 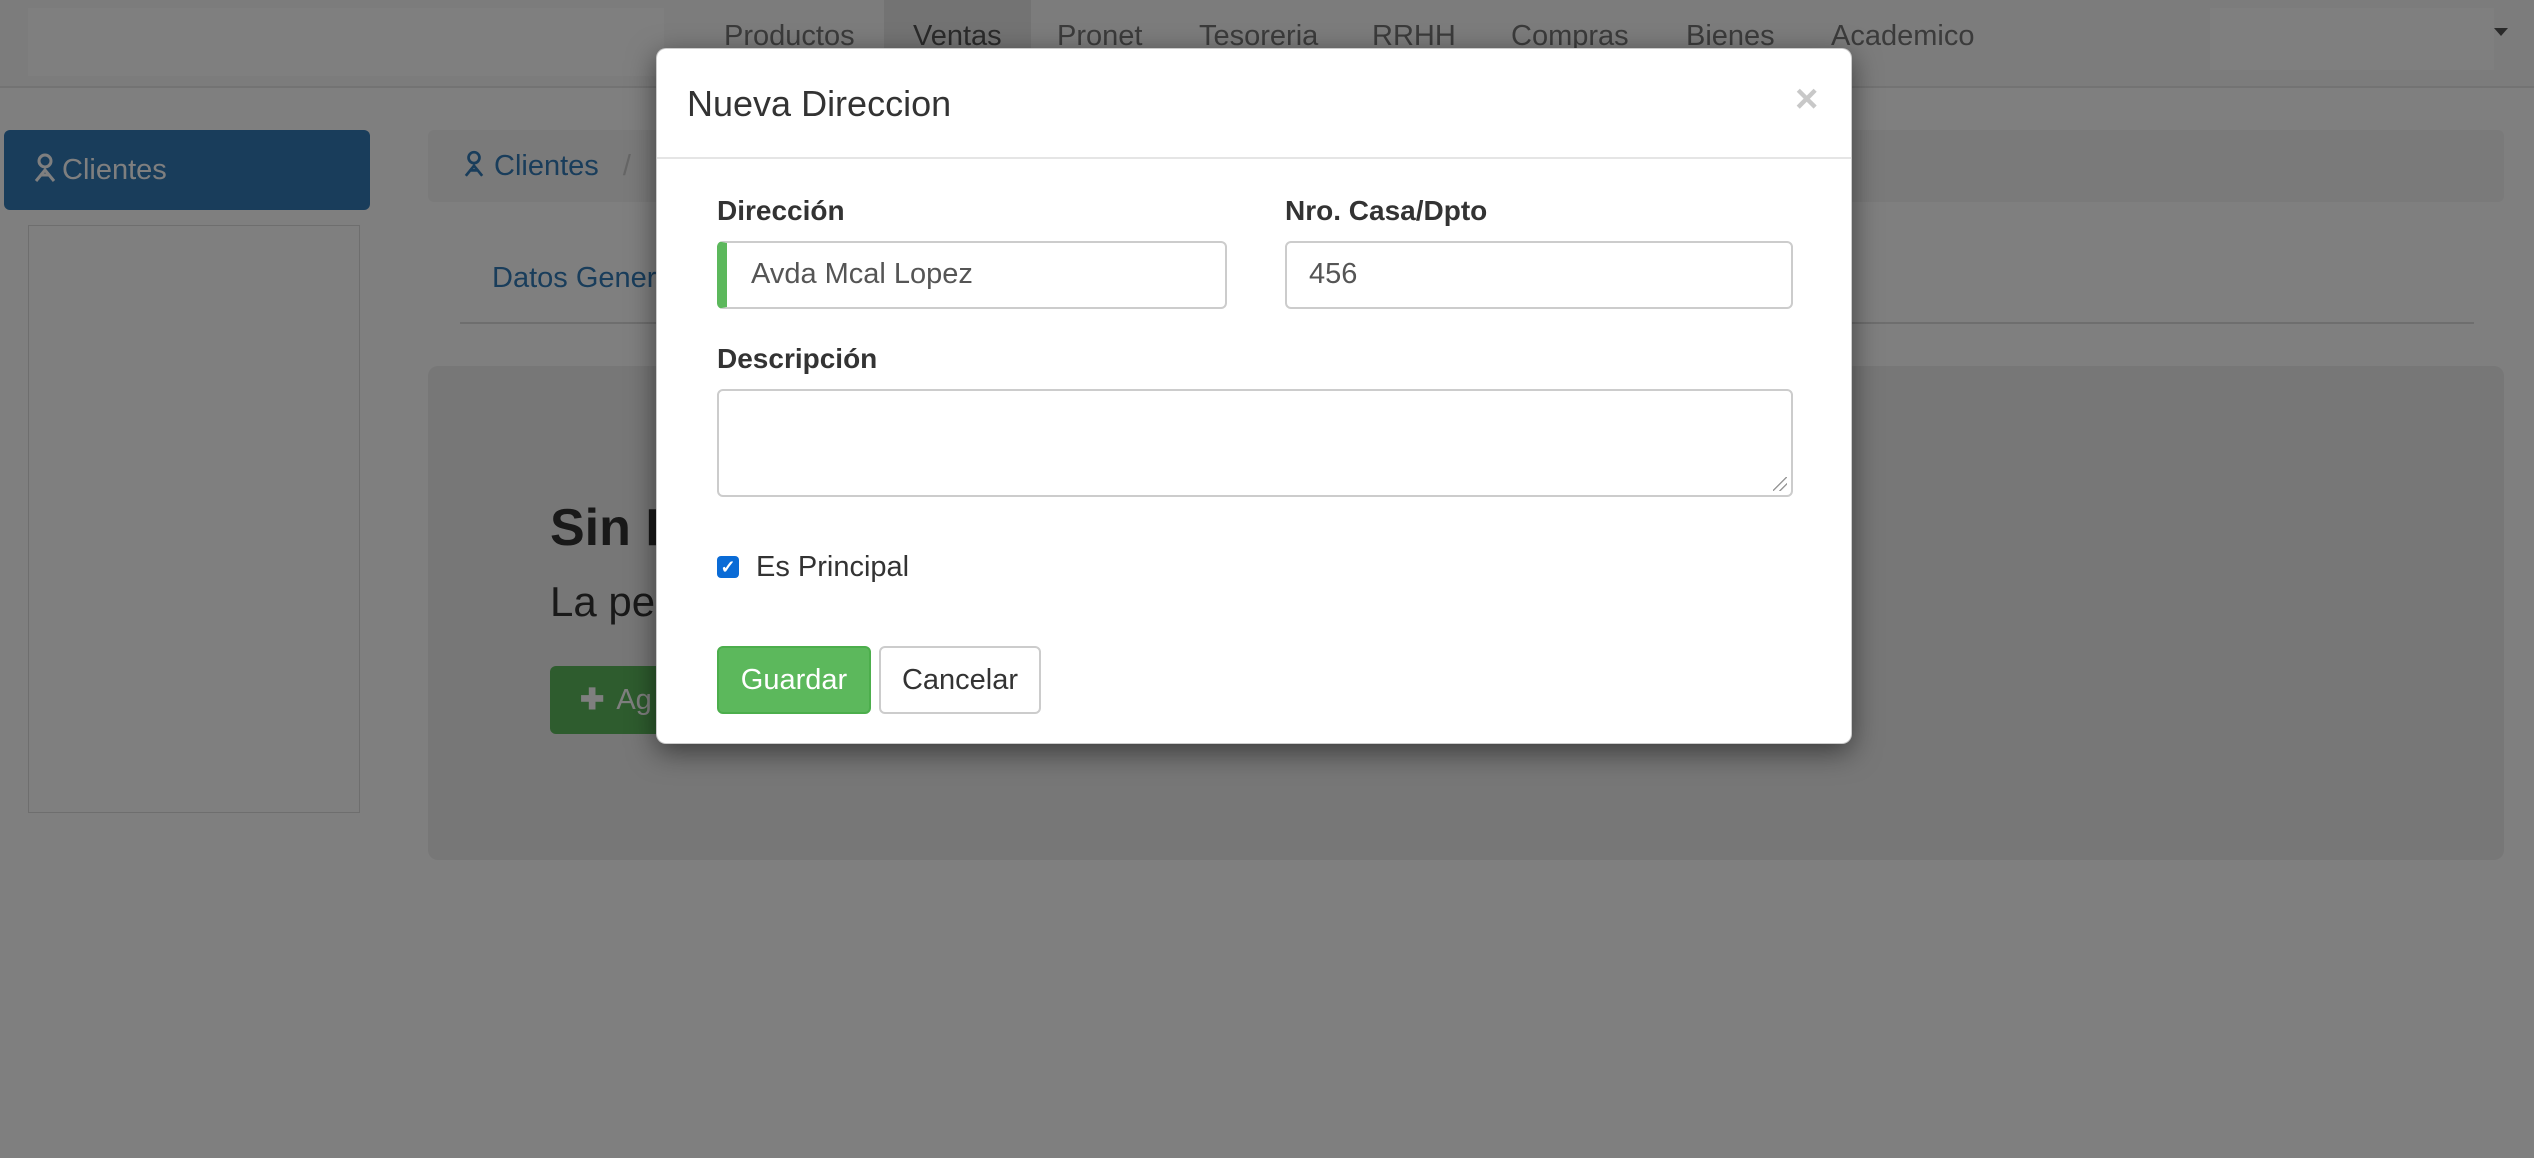 What do you see at coordinates (832, 567) in the screenshot?
I see `es-principal-label: Es Principal` at bounding box center [832, 567].